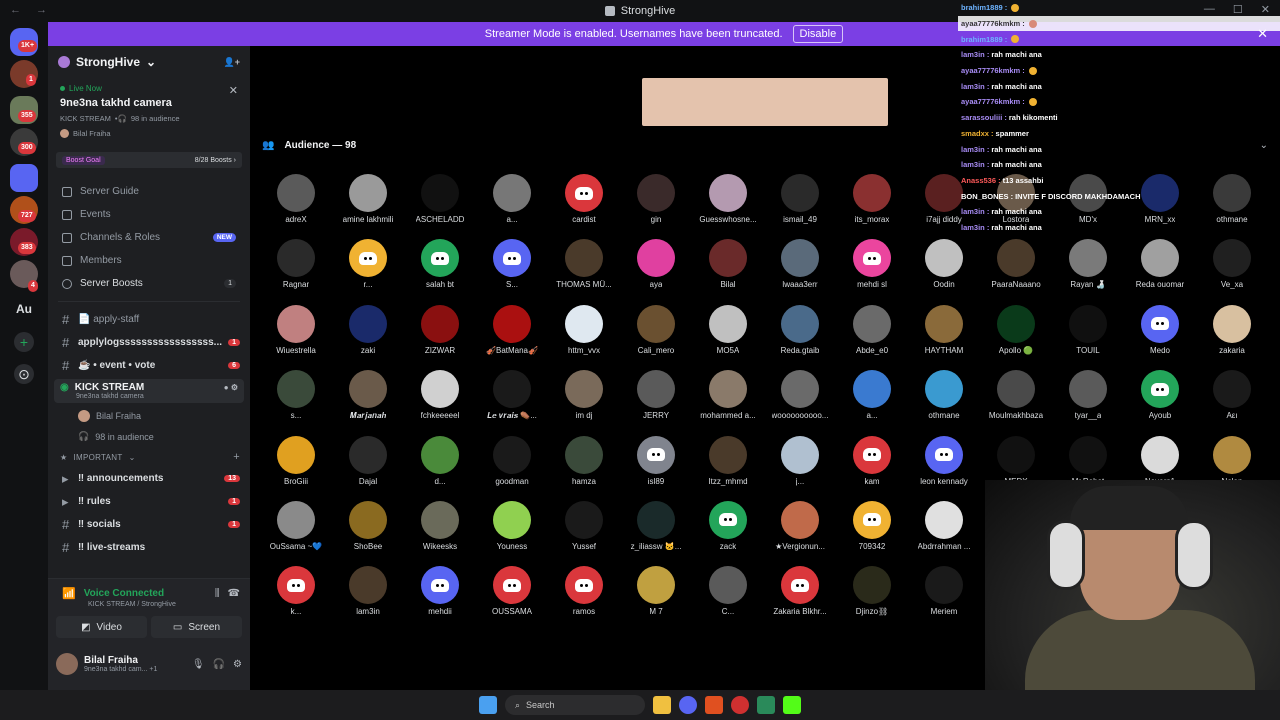 This screenshot has height=720, width=1280. I want to click on app-icon, so click(740, 705).